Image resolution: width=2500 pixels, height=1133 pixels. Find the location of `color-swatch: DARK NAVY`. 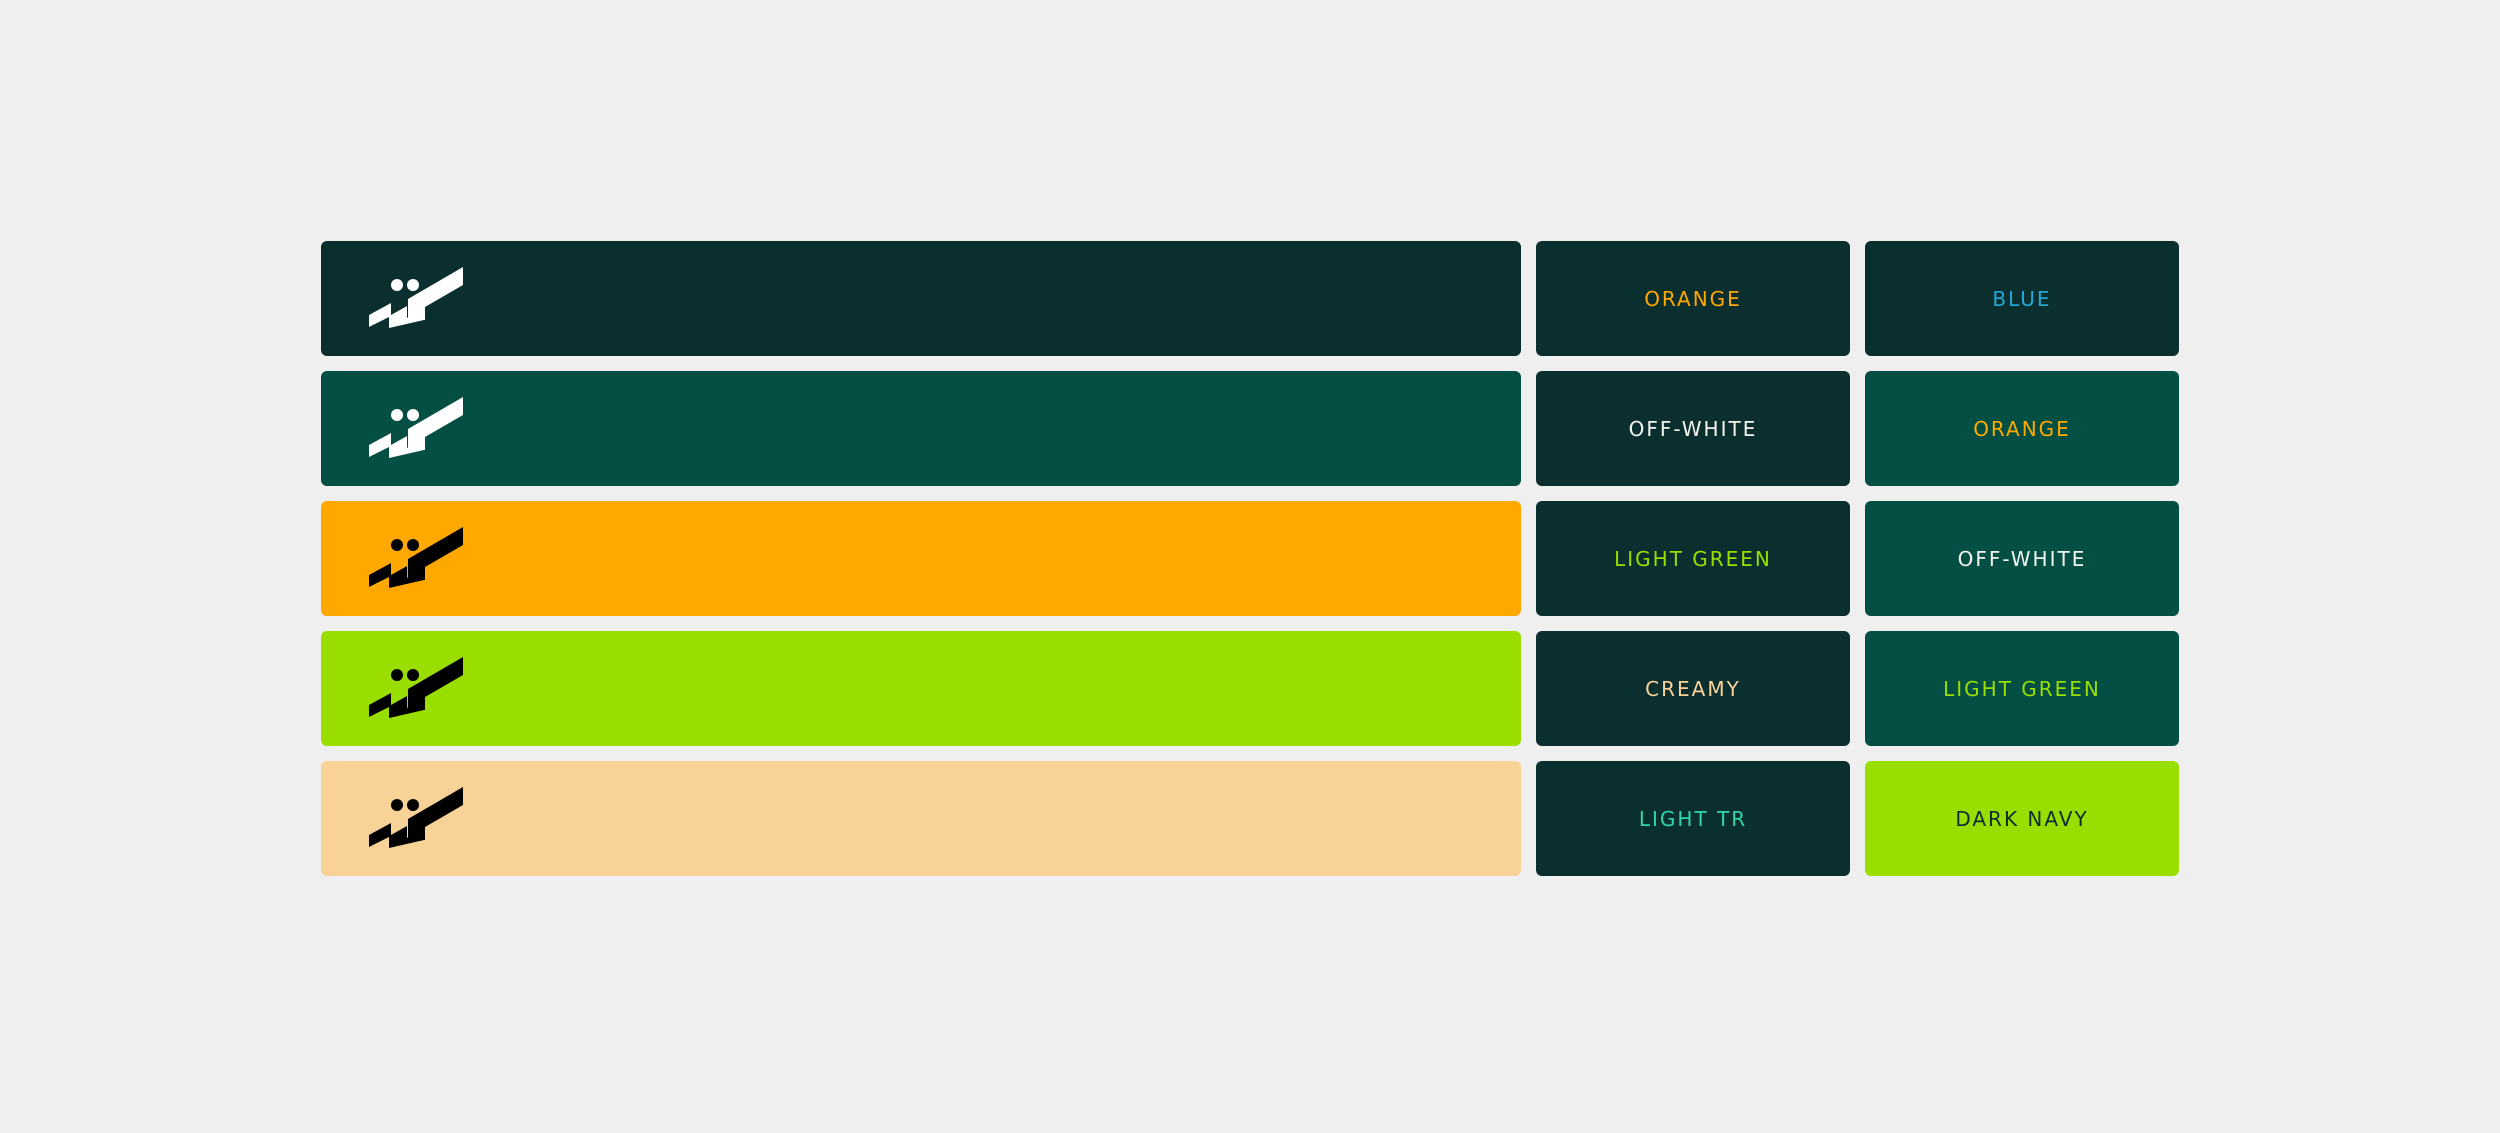

color-swatch: DARK NAVY is located at coordinates (2022, 818).